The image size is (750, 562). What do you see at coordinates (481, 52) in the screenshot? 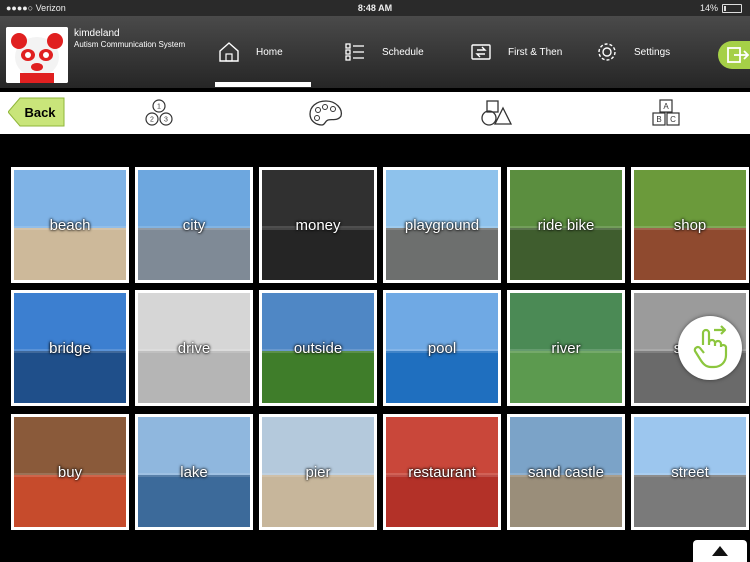
I see `swap-icon` at bounding box center [481, 52].